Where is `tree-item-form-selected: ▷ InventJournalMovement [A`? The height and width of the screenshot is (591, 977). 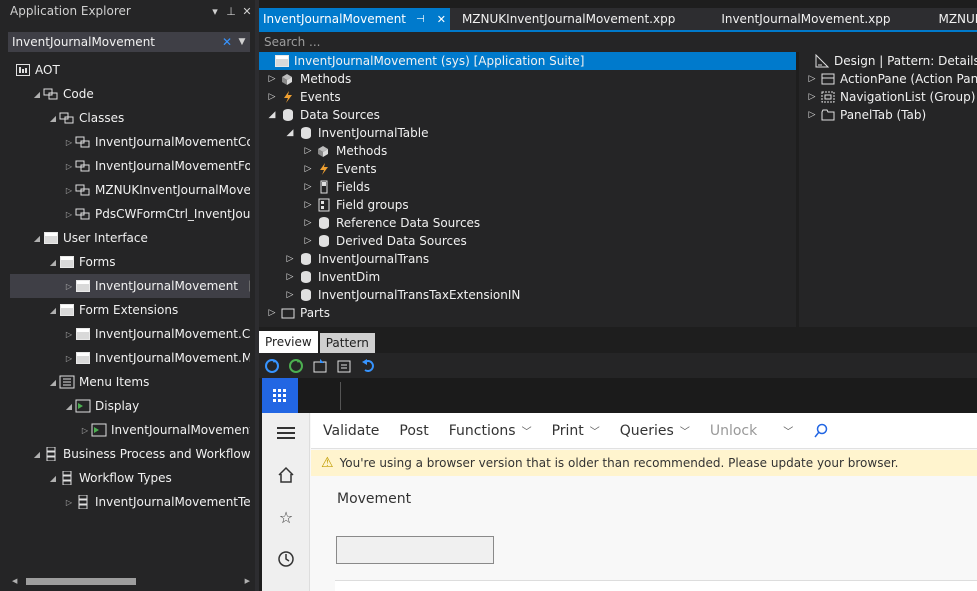 tree-item-form-selected: ▷ InventJournalMovement [A is located at coordinates (130, 286).